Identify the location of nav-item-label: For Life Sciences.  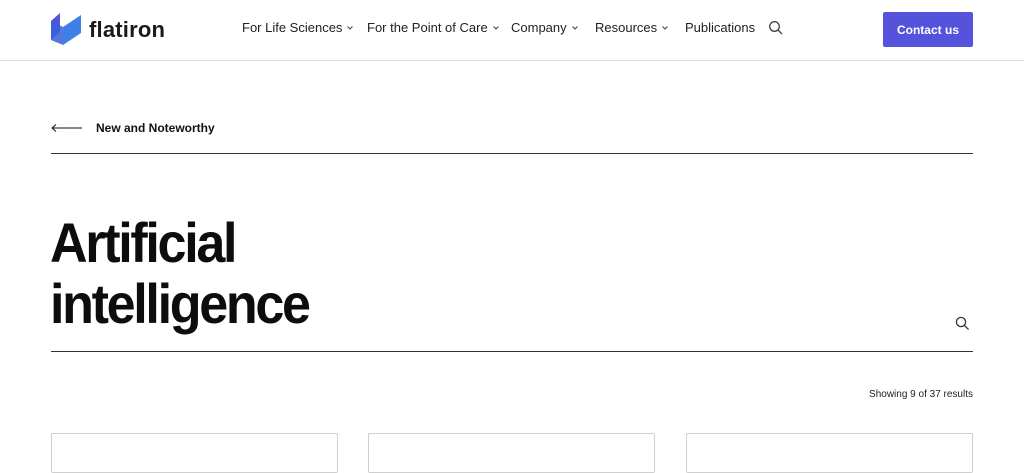
(292, 27).